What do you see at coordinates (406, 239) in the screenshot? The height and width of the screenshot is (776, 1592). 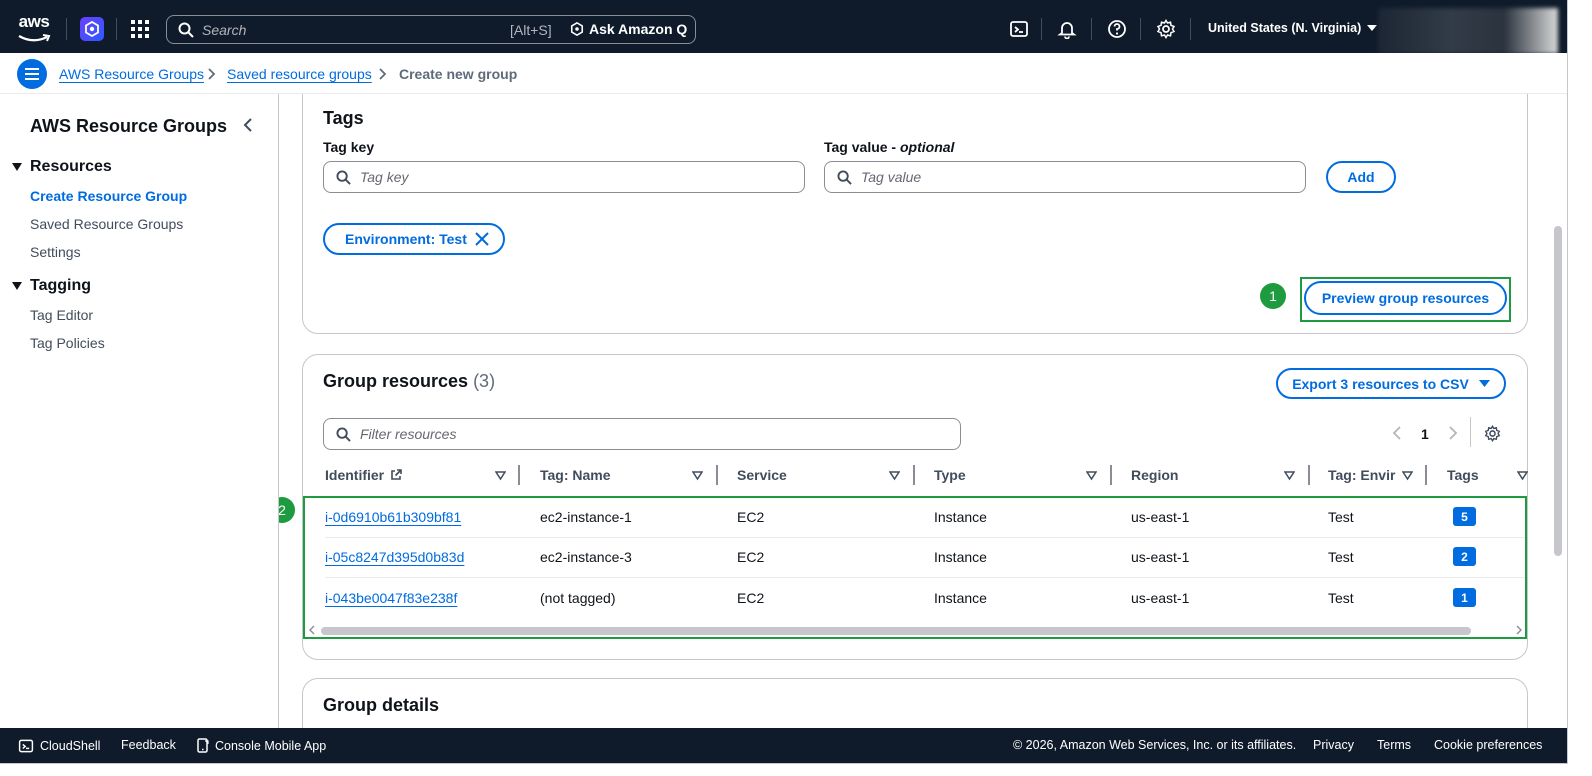 I see `tag-token-label: Environment: Test` at bounding box center [406, 239].